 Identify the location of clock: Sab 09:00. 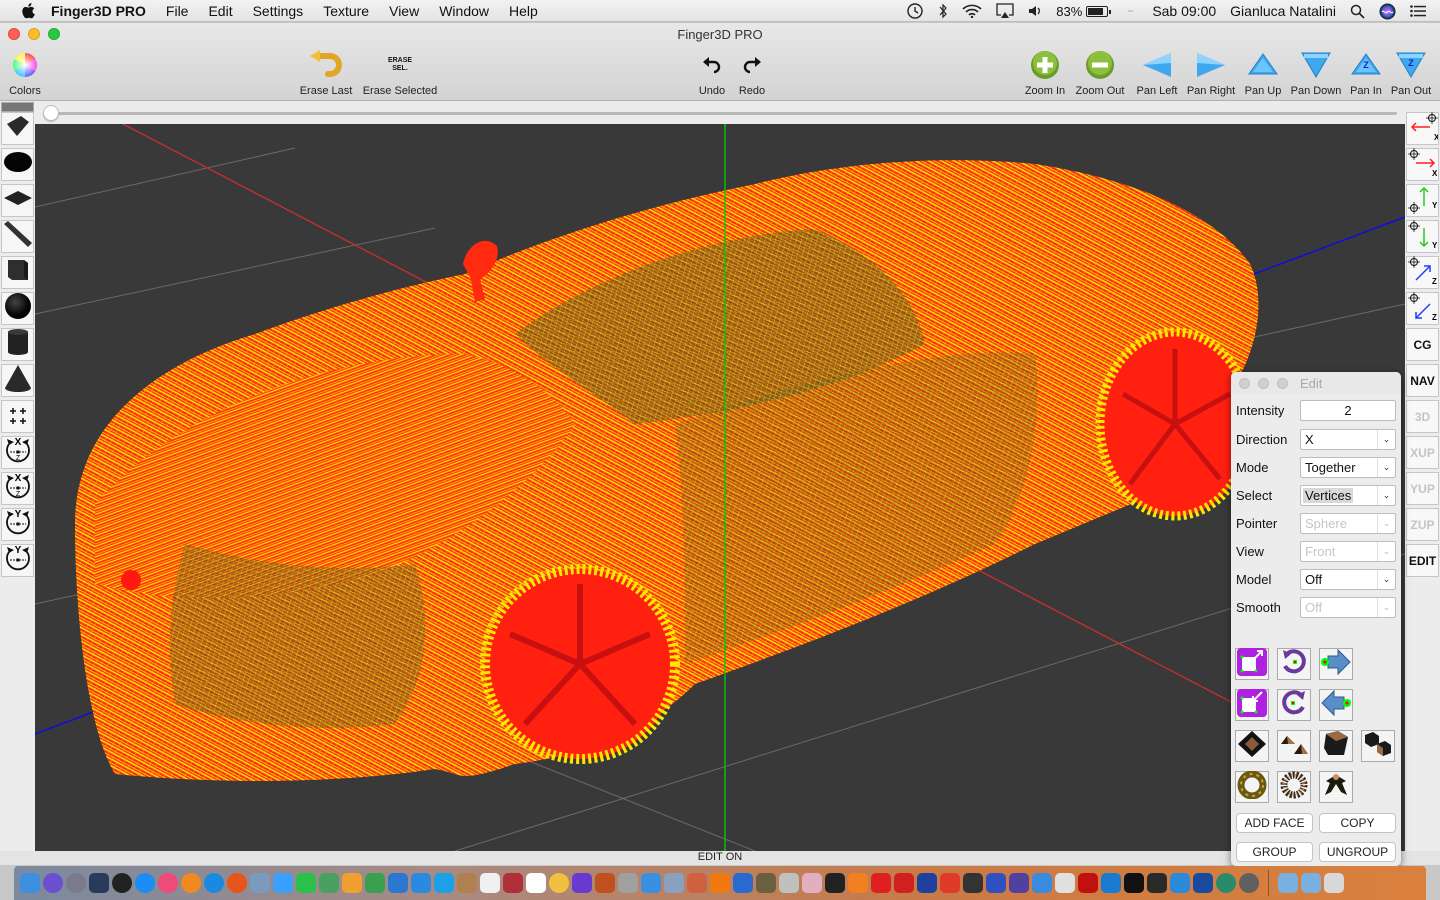
(1184, 11).